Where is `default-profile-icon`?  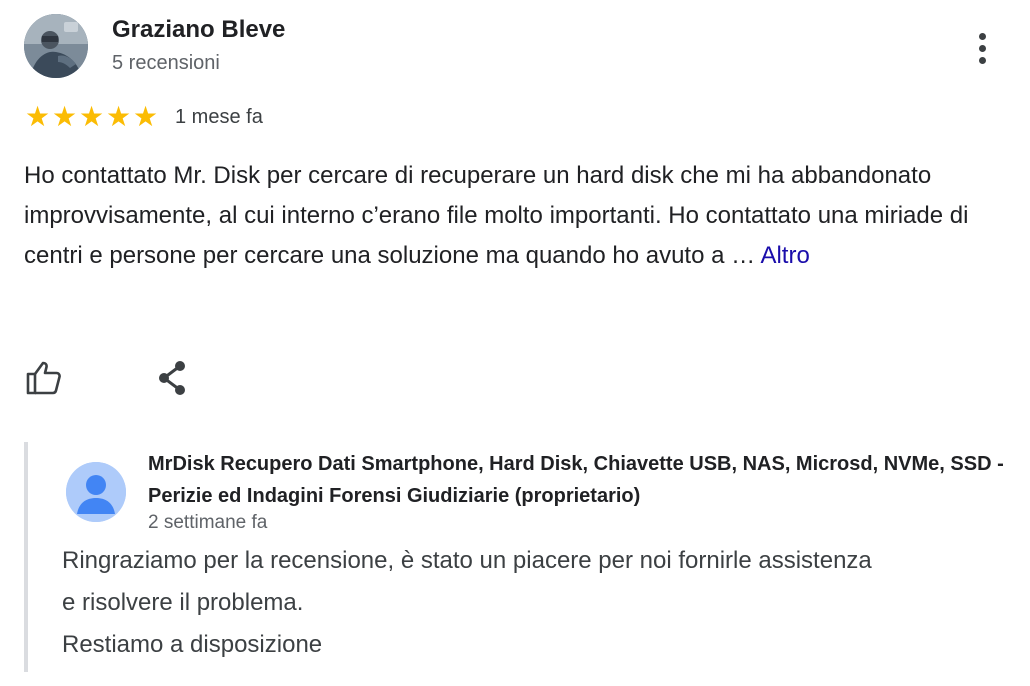 default-profile-icon is located at coordinates (96, 492).